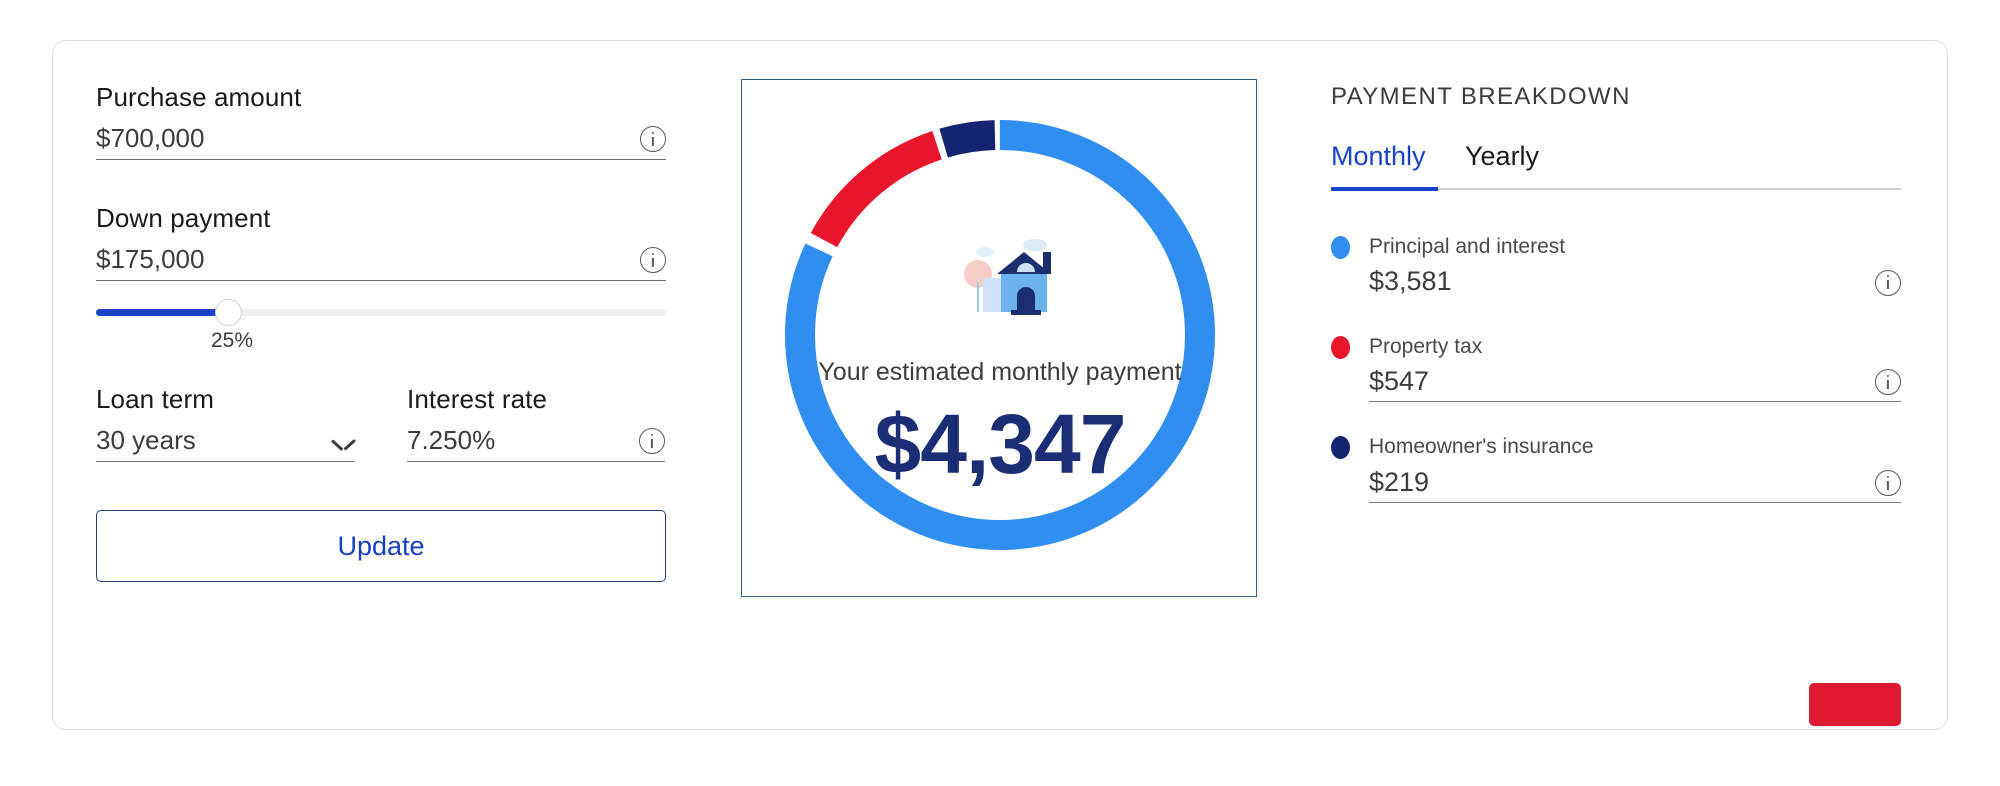  I want to click on legend-item-property-tax: Property tax $547, so click(1616, 368).